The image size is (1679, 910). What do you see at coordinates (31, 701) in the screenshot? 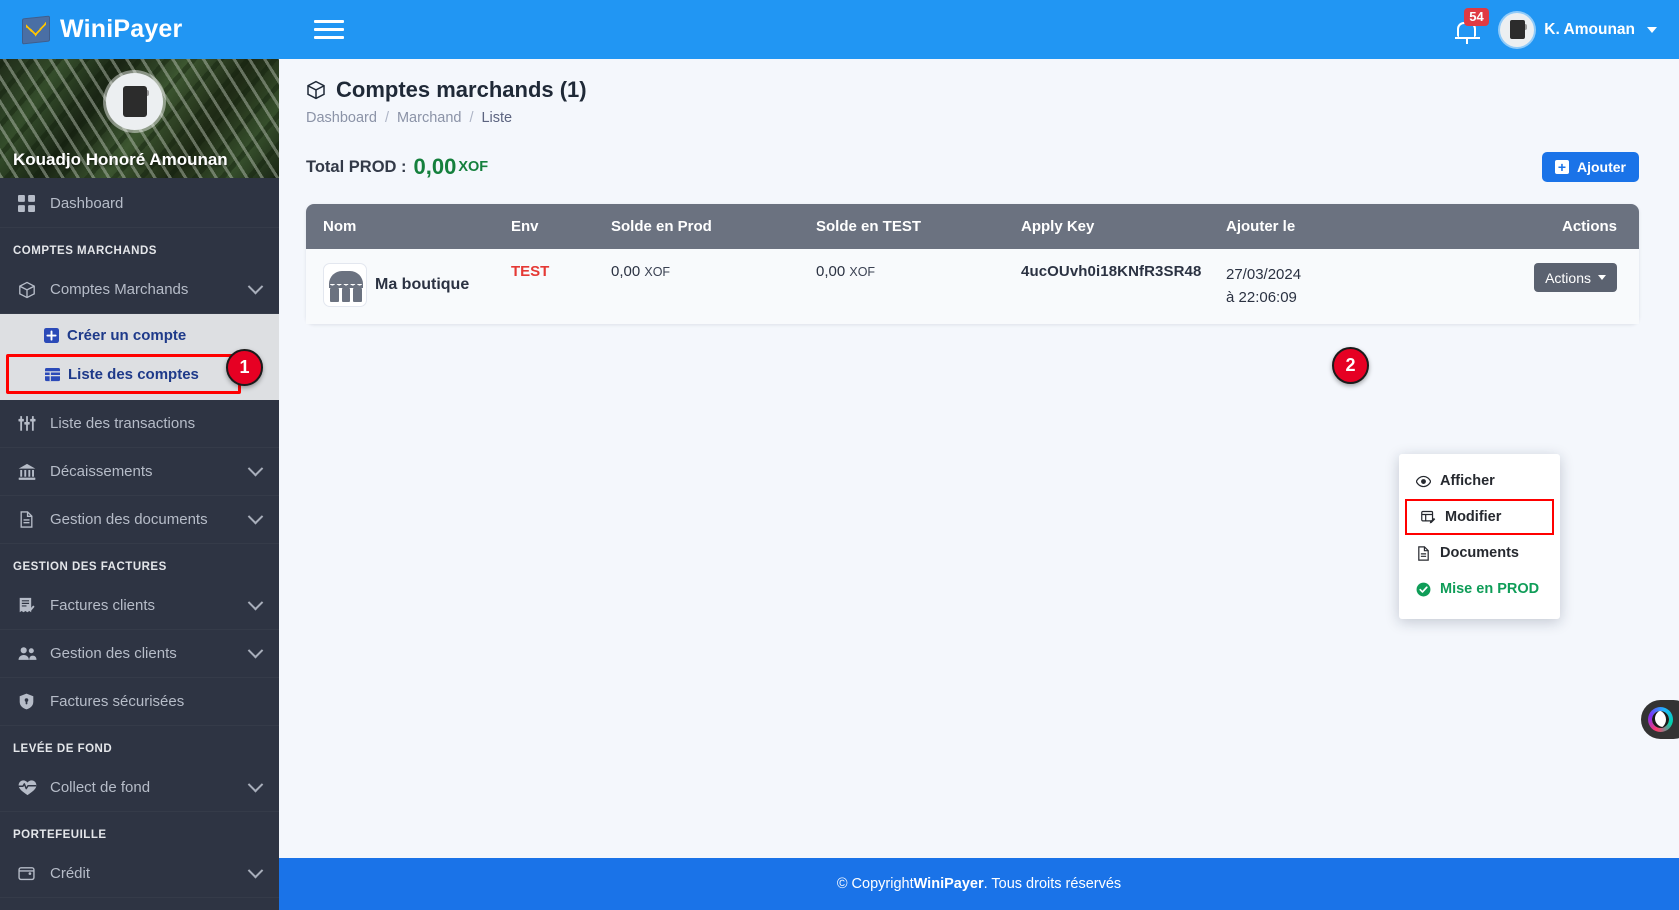
I see `shield-lock-icon` at bounding box center [31, 701].